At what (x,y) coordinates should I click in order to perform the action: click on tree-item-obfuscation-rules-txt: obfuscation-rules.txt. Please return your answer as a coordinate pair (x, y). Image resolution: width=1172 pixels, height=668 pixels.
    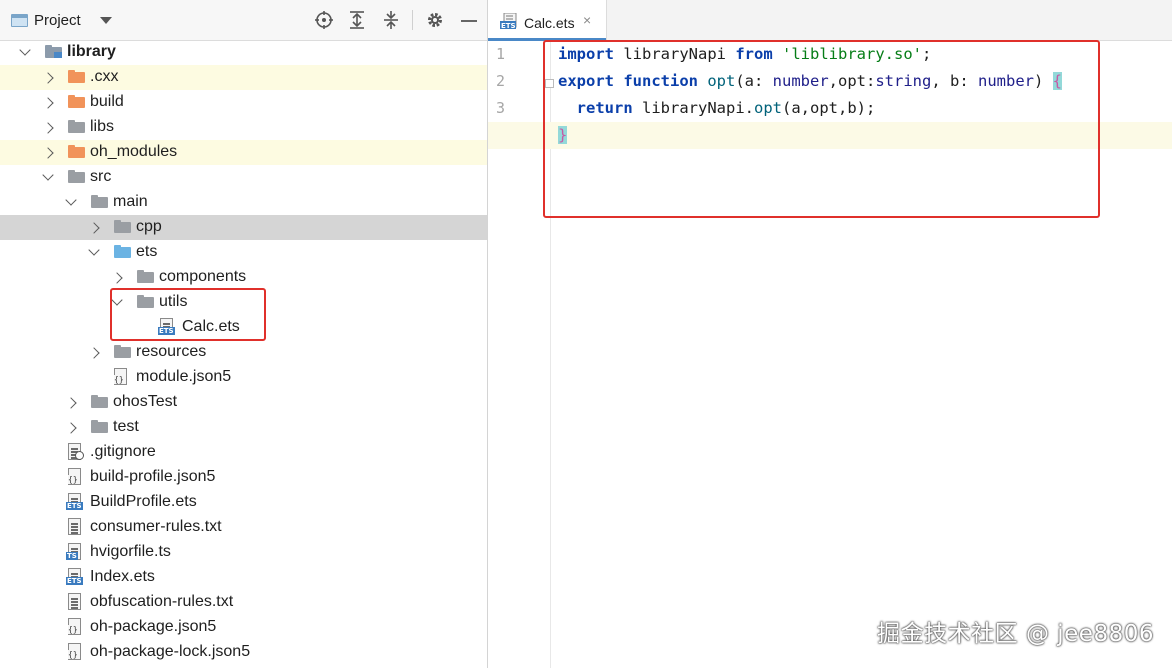
    Looking at the image, I should click on (243, 602).